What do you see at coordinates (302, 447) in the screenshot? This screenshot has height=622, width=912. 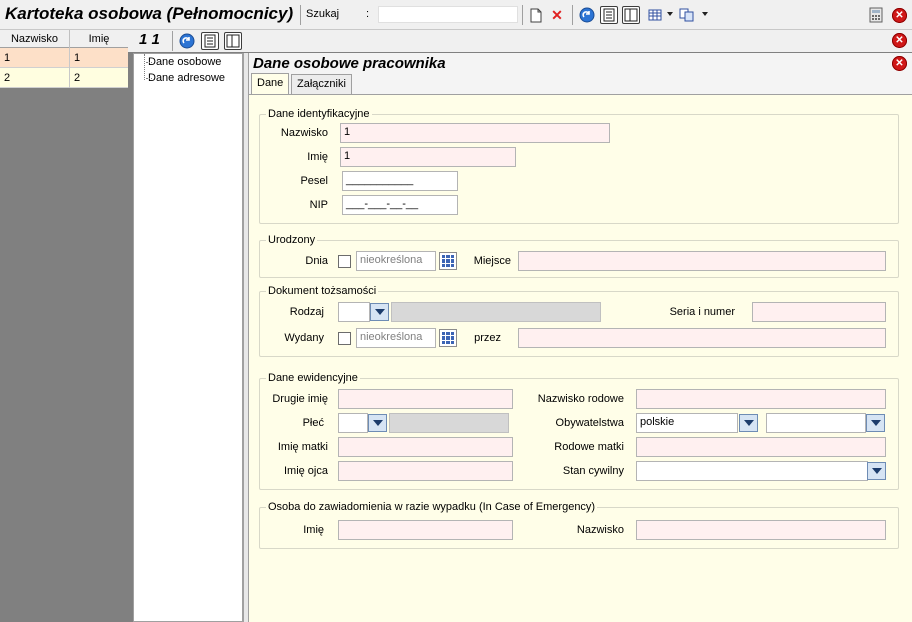 I see `imie-matki-label: Imię matki` at bounding box center [302, 447].